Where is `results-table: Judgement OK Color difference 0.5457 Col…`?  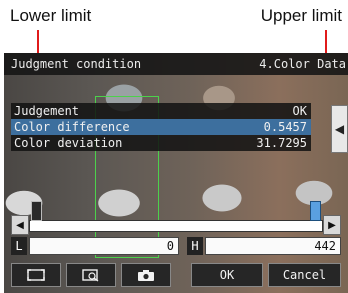
results-table: Judgement OK Color difference 0.5457 Col… is located at coordinates (161, 127).